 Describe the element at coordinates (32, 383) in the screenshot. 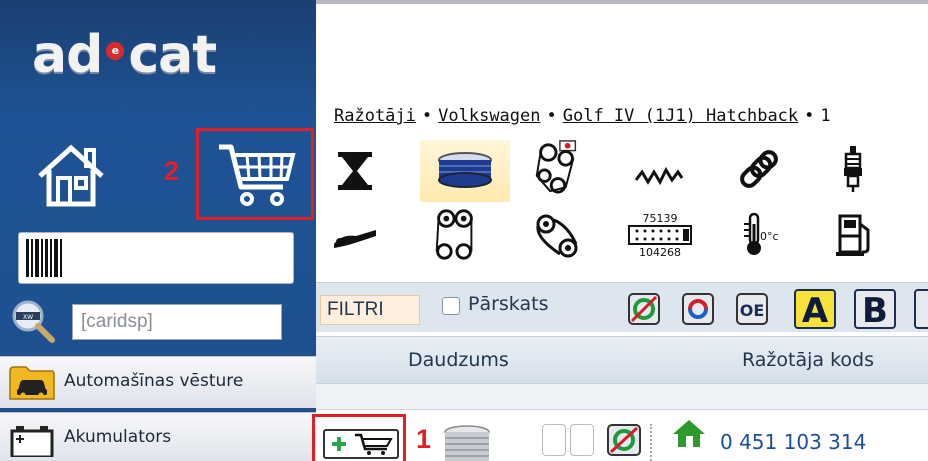

I see `car-history-icon` at that location.